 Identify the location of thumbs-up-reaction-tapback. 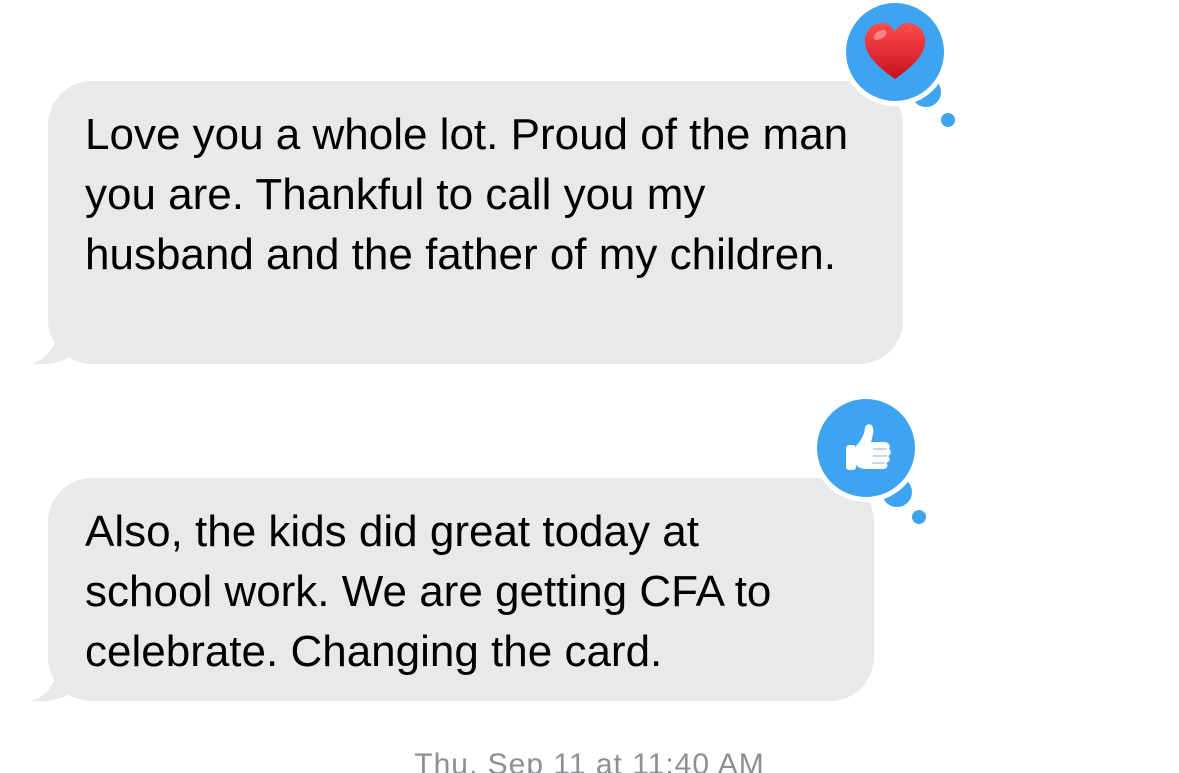
(866, 448).